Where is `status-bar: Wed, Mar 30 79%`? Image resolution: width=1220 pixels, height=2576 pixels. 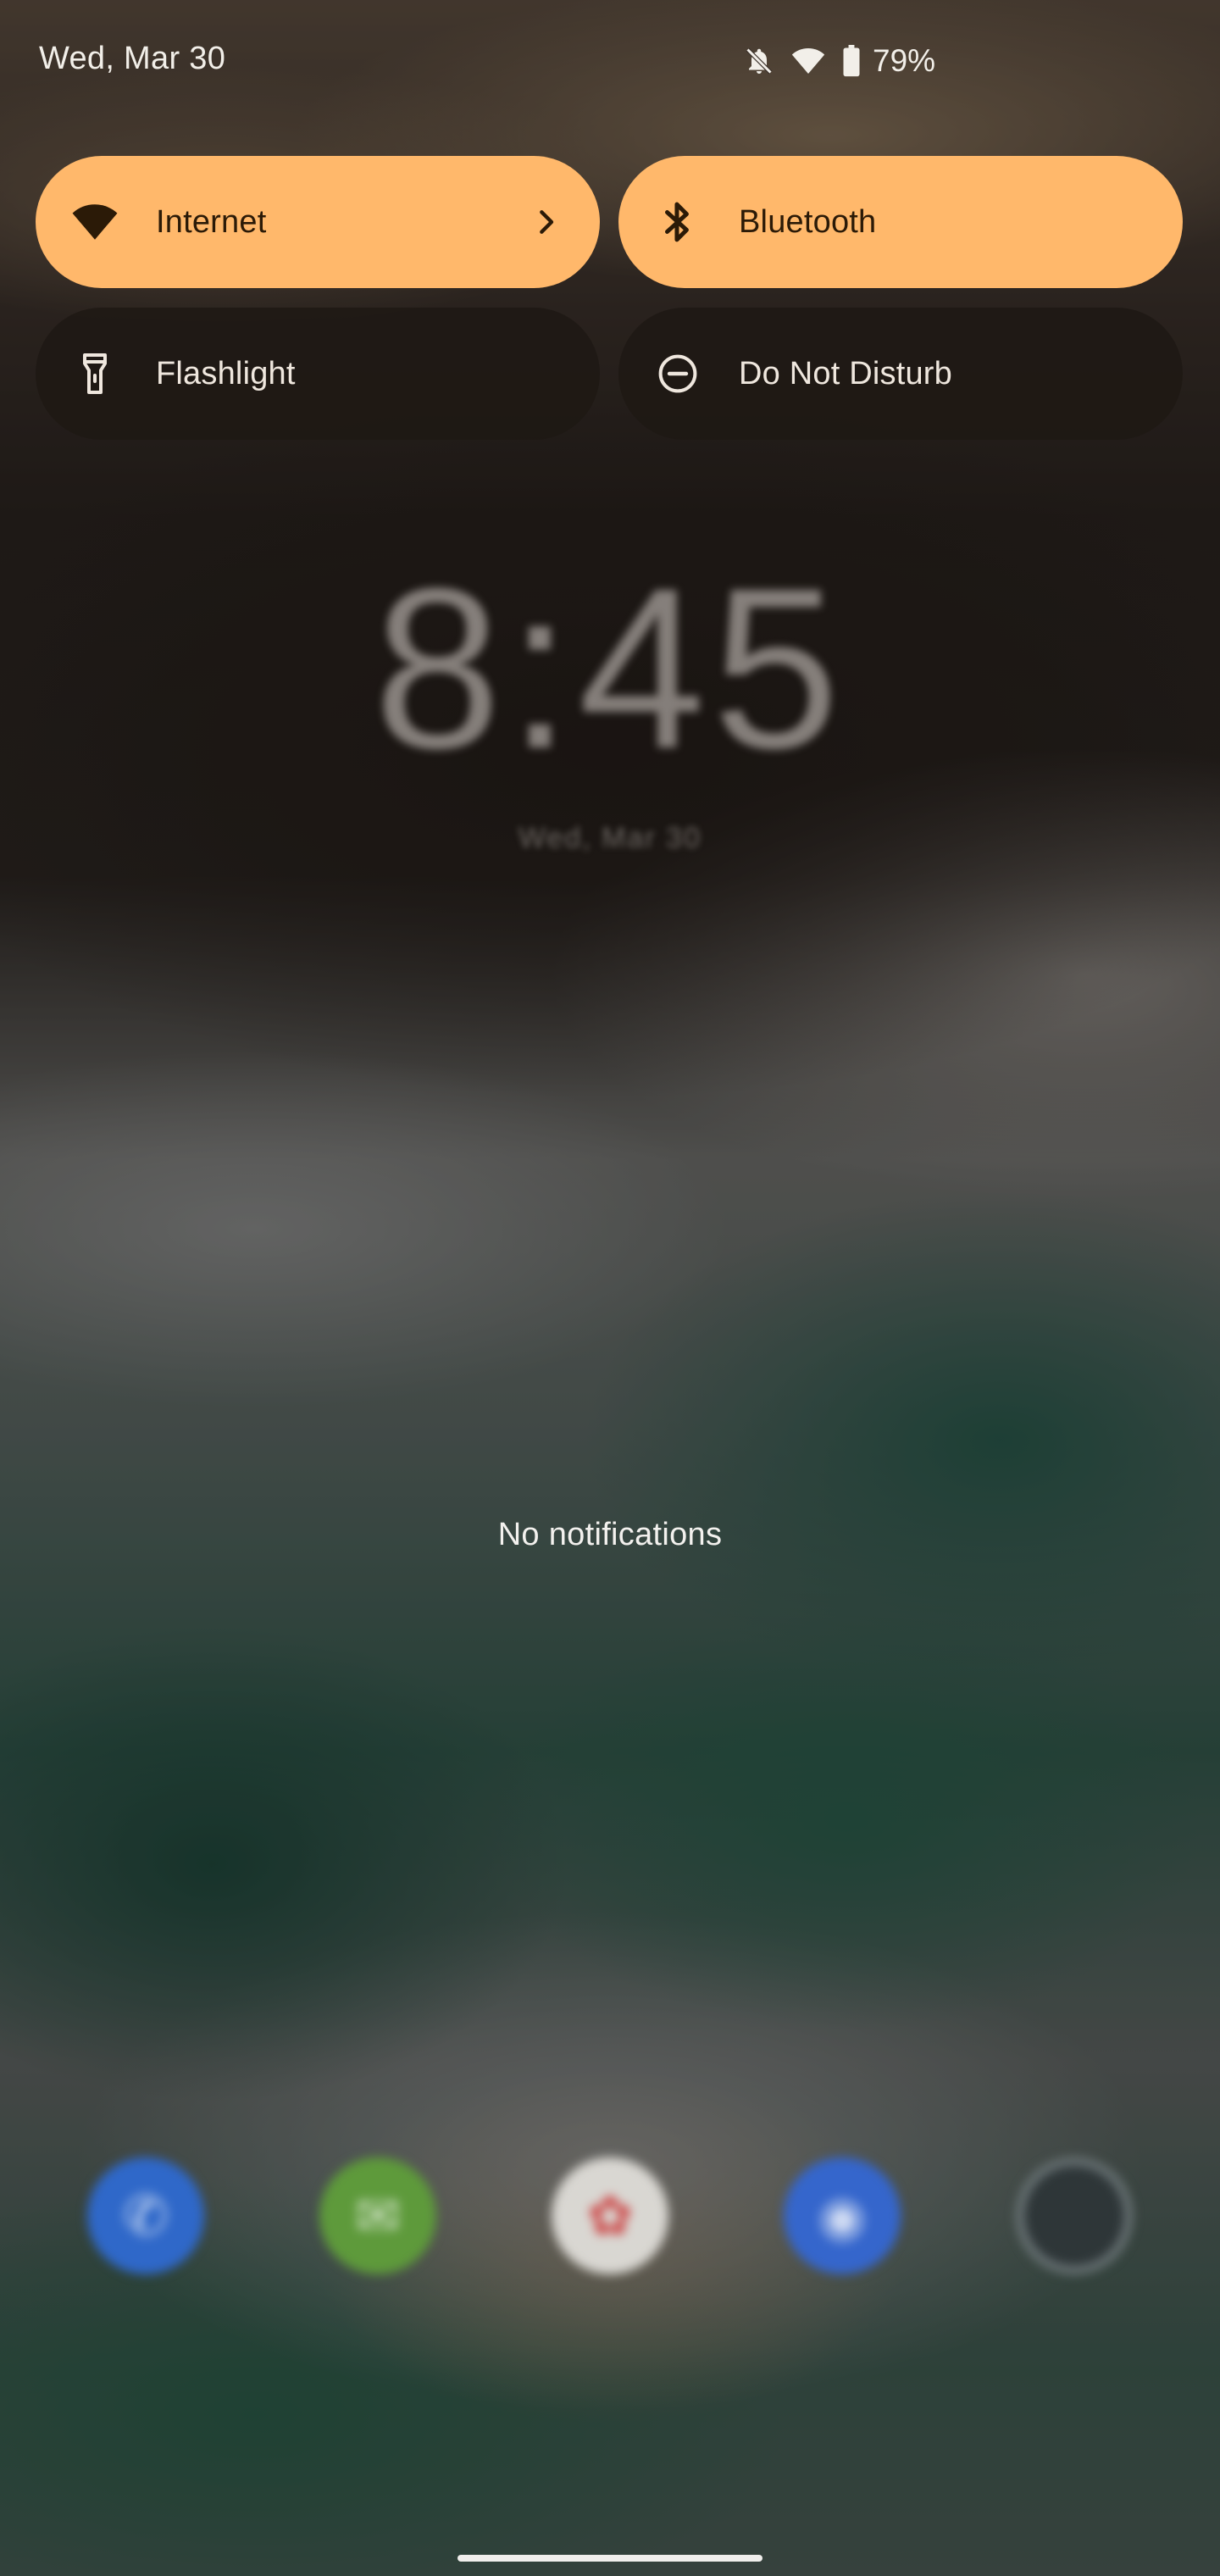 status-bar: Wed, Mar 30 79% is located at coordinates (610, 61).